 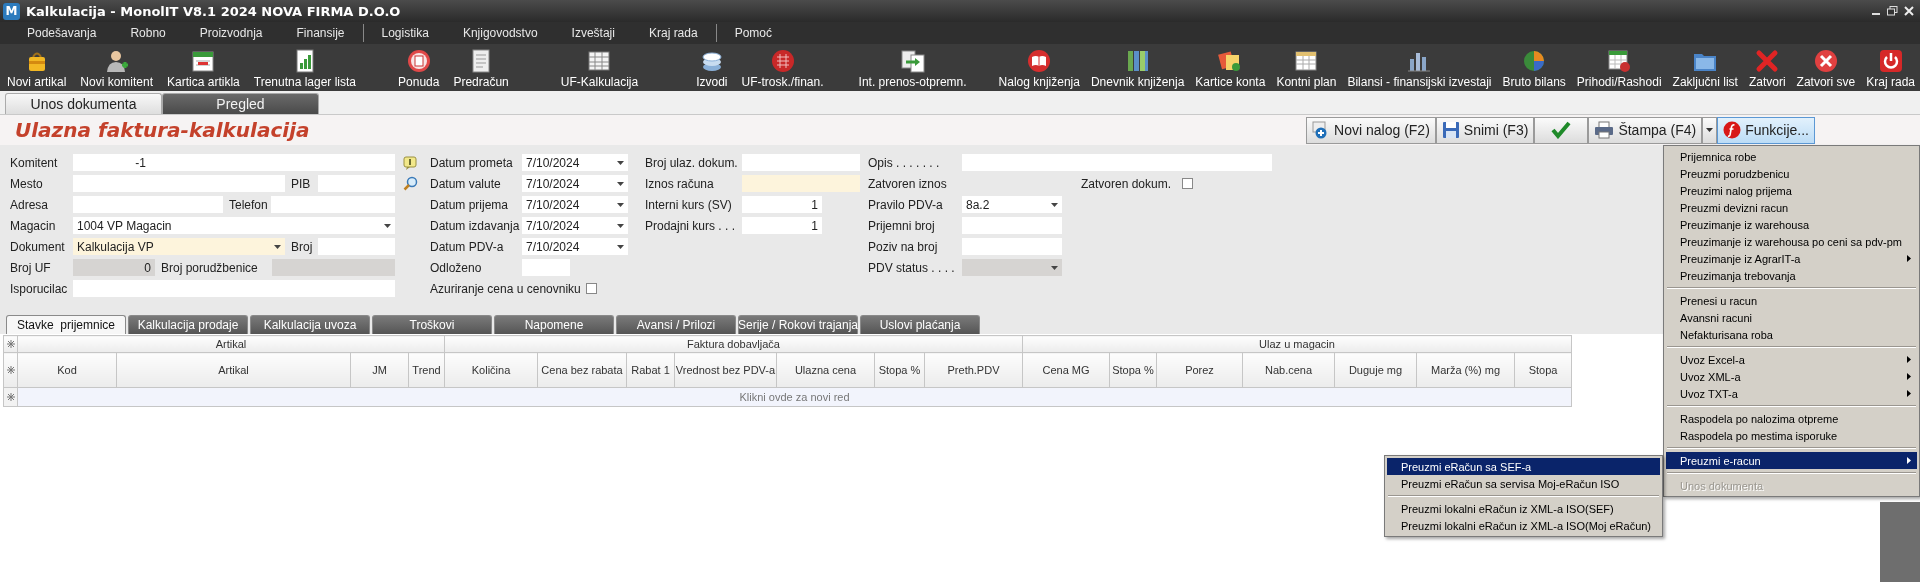 I want to click on column-header: Cena bez rabata, so click(x=582, y=370).